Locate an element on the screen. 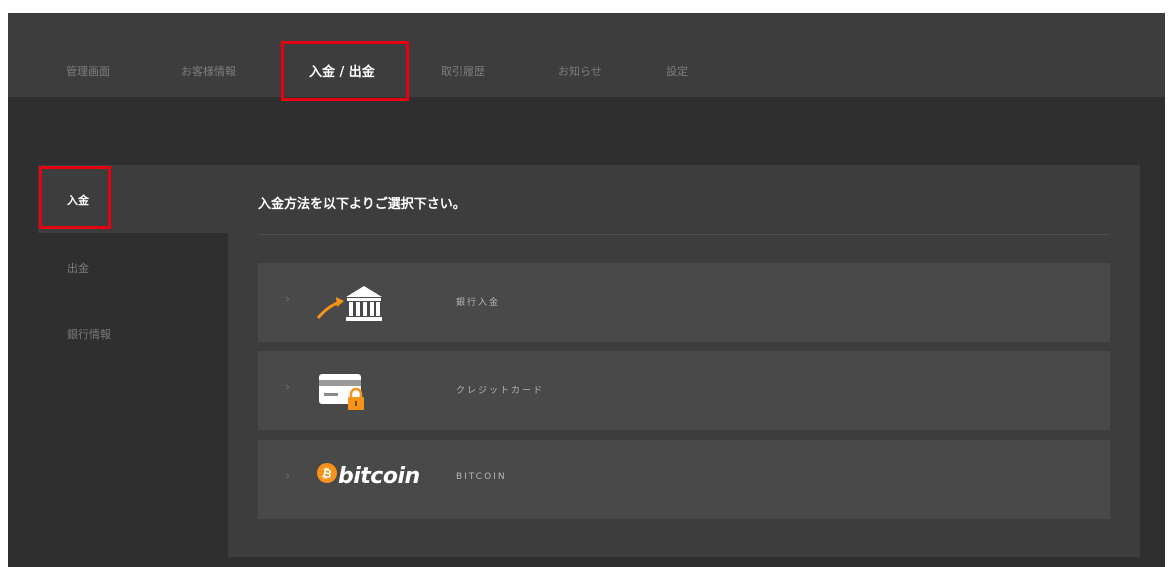 Image resolution: width=1171 pixels, height=567 pixels. top-nav: 管理画面 お客様情報 入金 / 出金 取引履歴 お知らせ 設定 is located at coordinates (586, 55).